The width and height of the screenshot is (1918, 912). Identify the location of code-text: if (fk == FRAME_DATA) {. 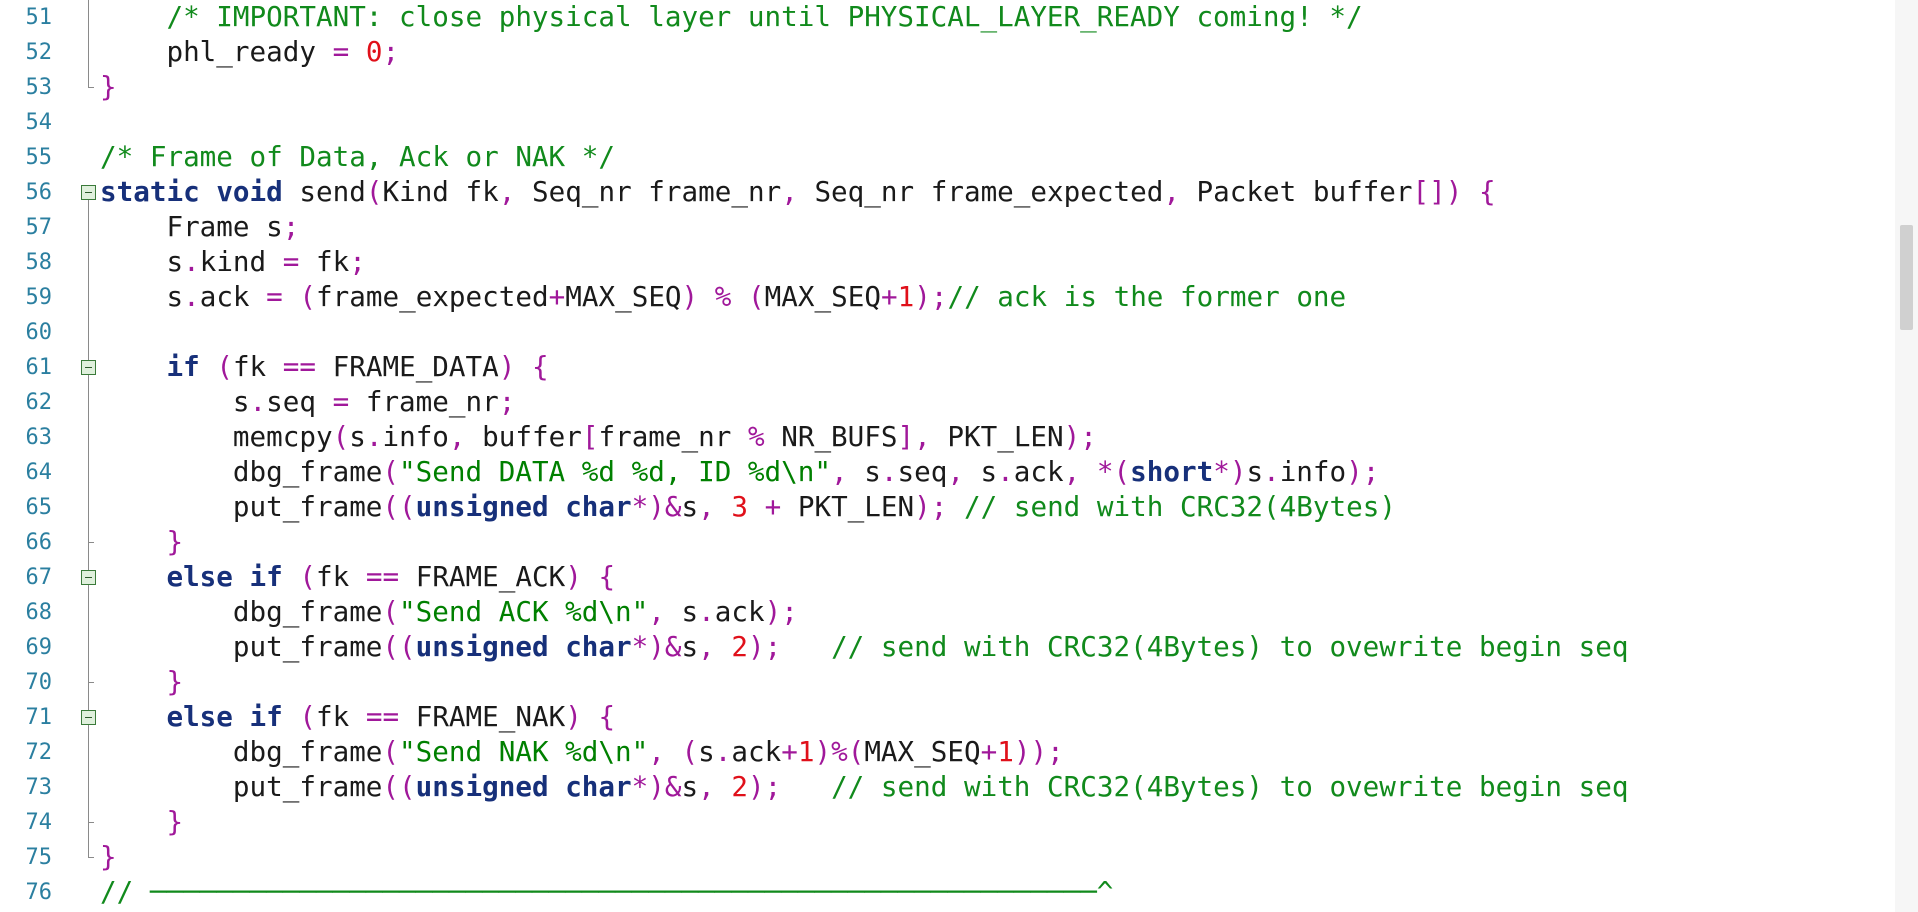
(324, 366).